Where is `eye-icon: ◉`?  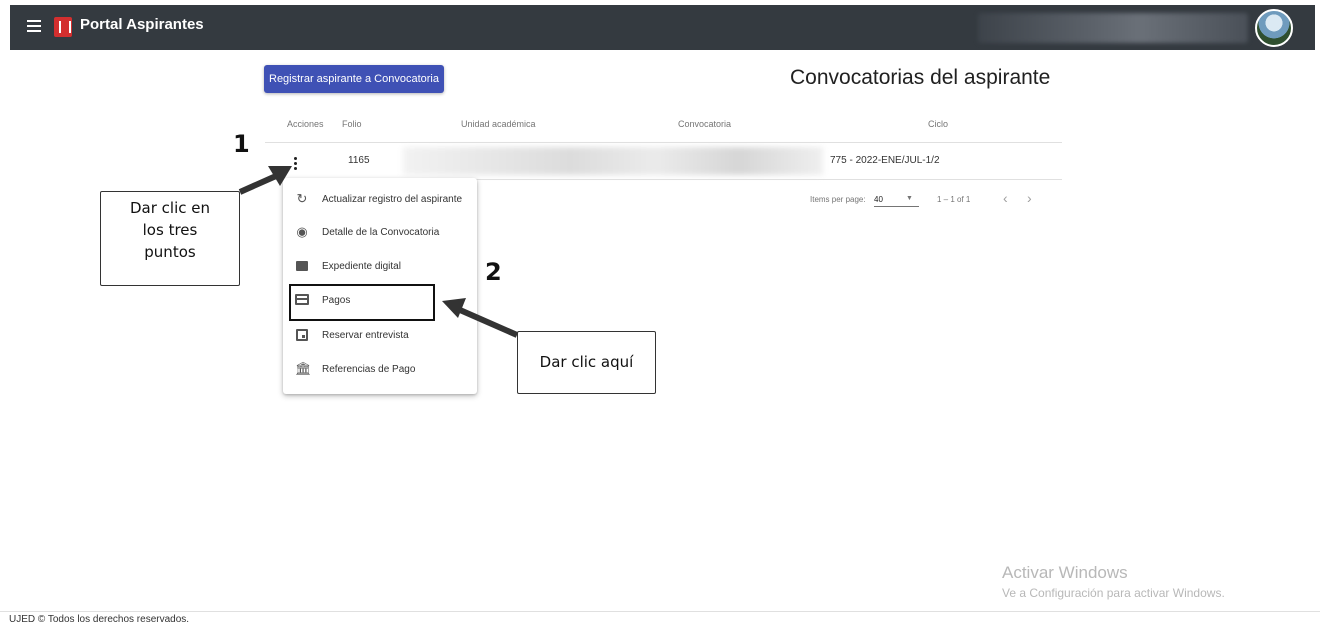
eye-icon: ◉ is located at coordinates (302, 231).